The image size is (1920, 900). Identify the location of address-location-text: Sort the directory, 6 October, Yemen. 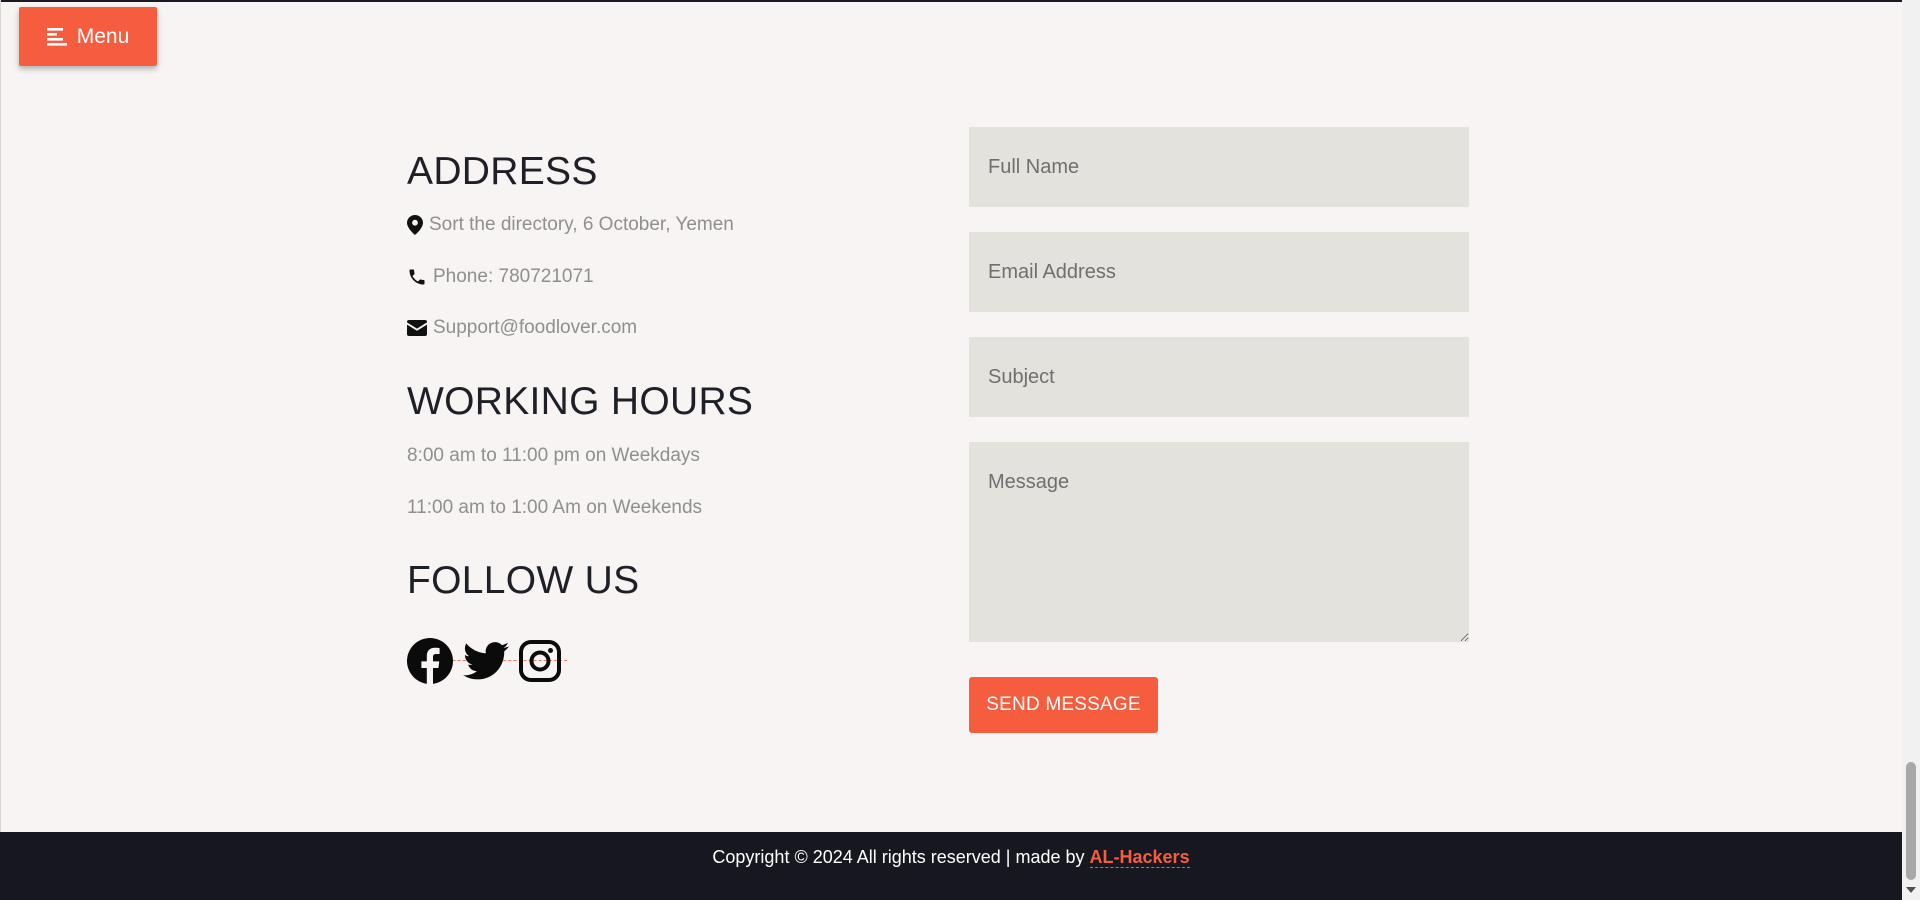
(581, 224).